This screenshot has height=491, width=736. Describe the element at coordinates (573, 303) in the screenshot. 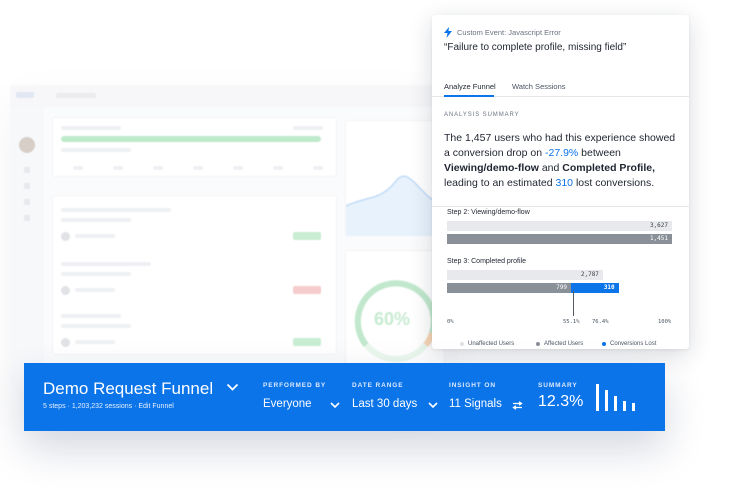

I see `drop-marker` at that location.